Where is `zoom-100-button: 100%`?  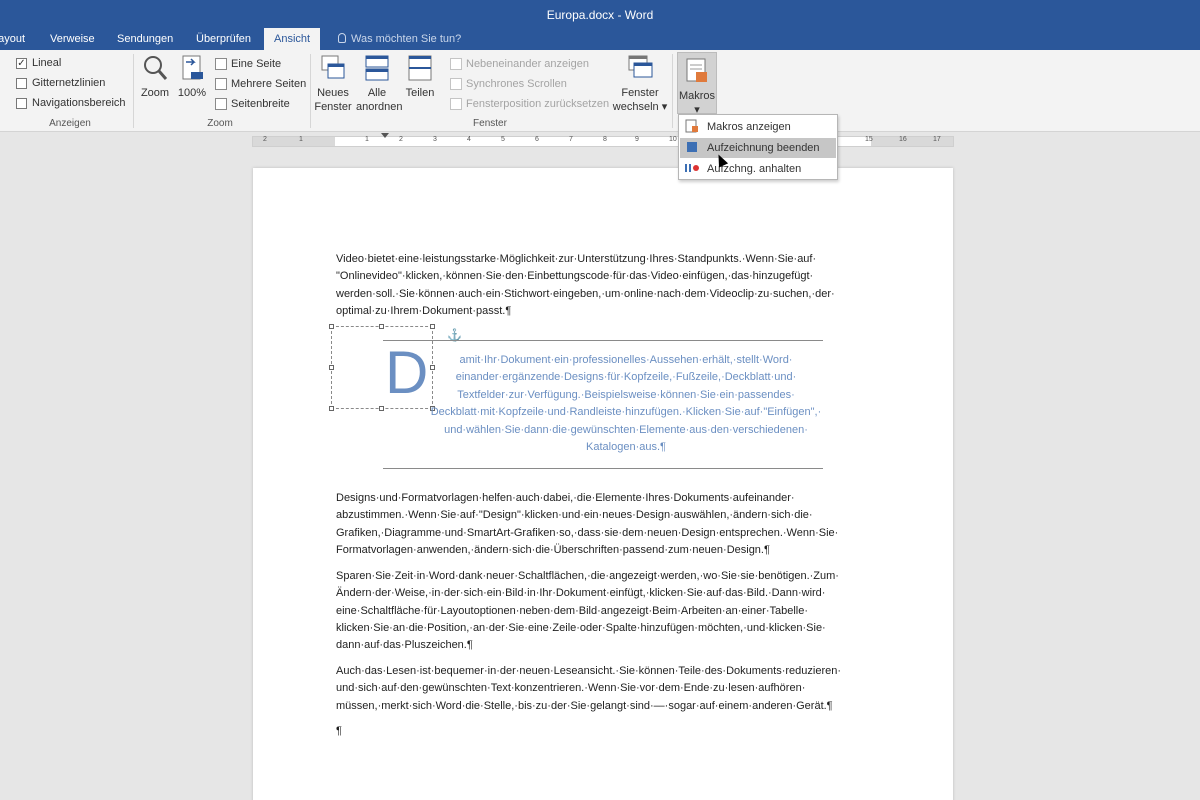 zoom-100-button: 100% is located at coordinates (192, 77).